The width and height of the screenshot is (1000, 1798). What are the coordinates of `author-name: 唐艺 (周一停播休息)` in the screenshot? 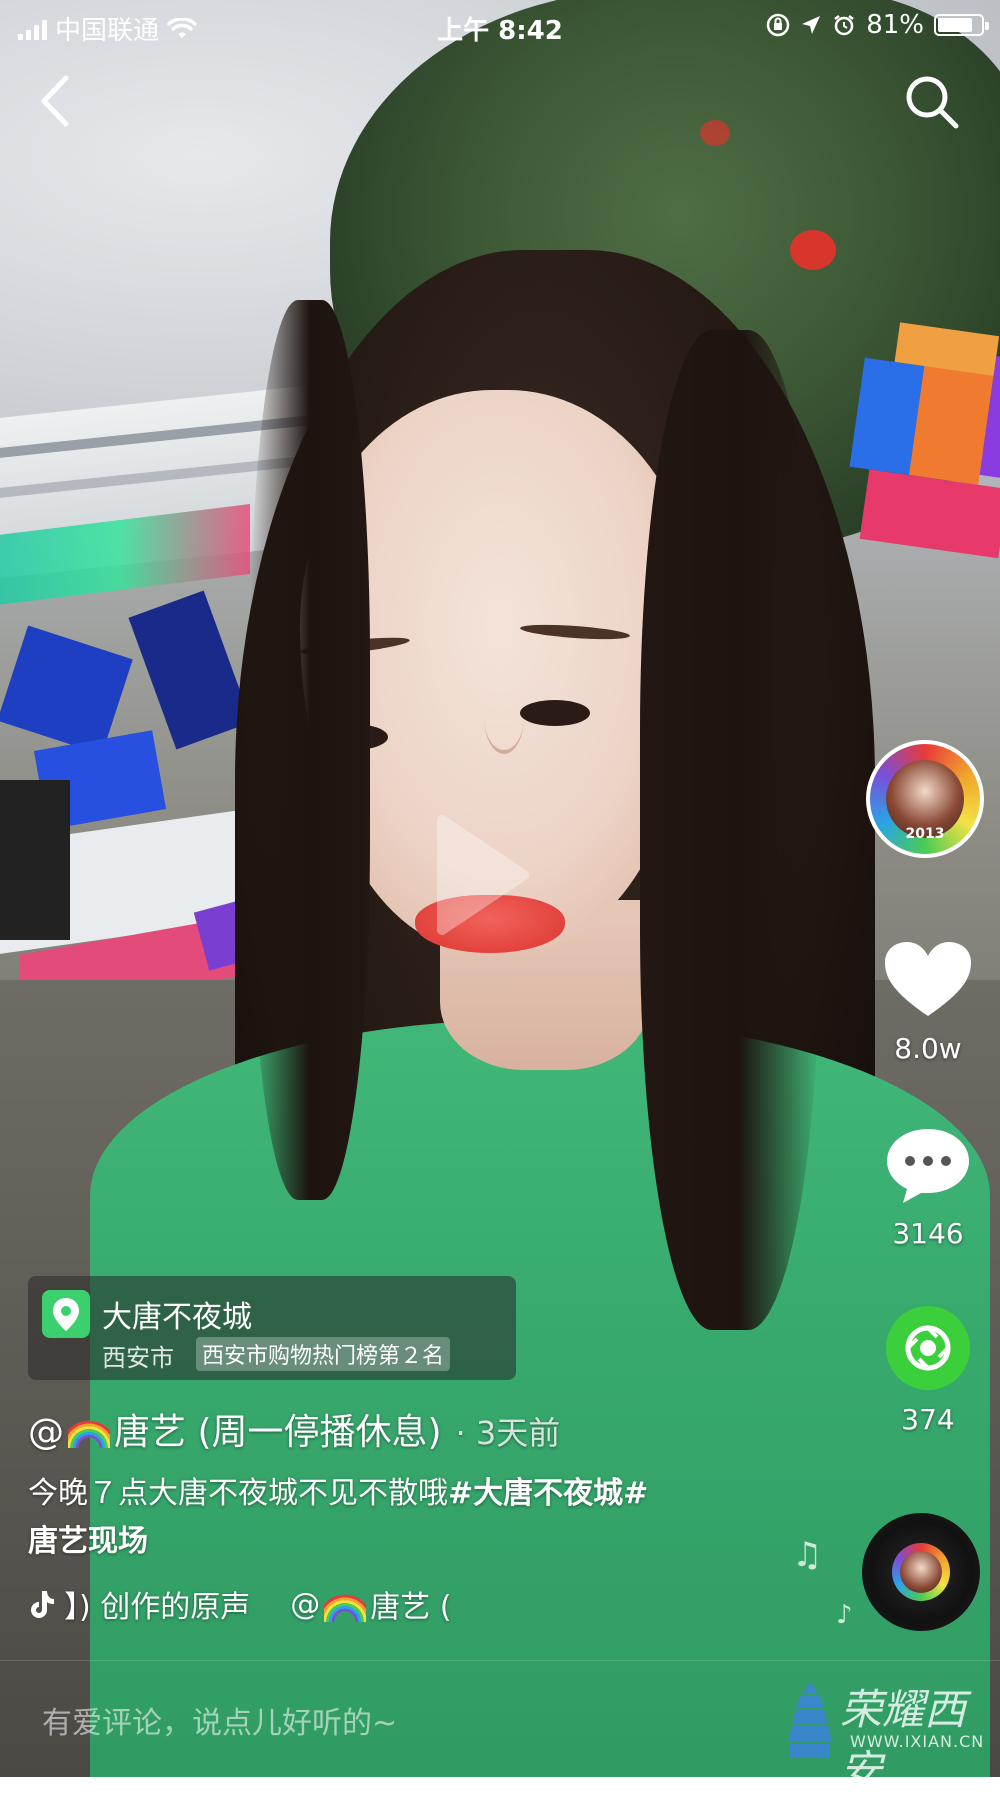 It's located at (278, 1429).